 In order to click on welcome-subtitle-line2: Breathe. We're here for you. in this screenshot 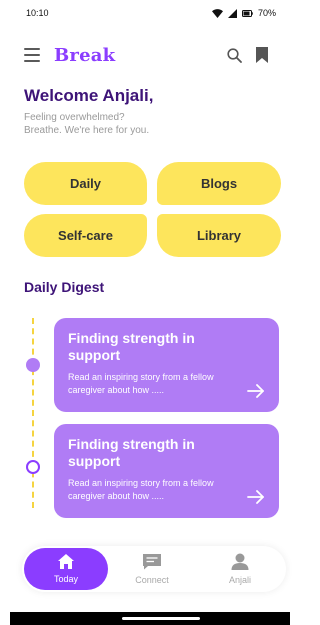, I will do `click(87, 130)`.